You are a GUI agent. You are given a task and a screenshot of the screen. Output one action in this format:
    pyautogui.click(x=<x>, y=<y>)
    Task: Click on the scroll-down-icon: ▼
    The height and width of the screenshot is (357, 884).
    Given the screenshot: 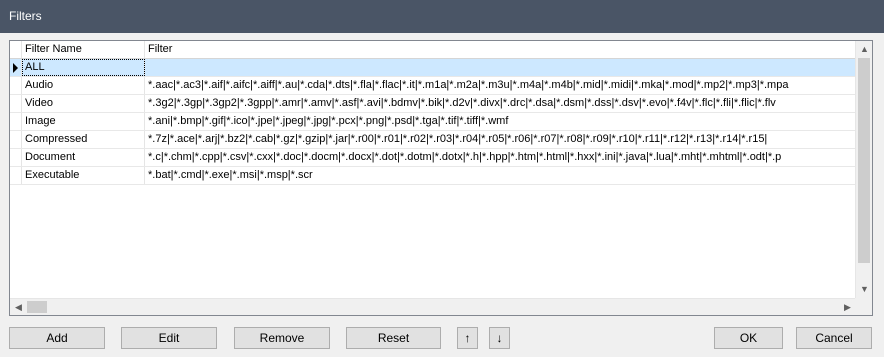 What is the action you would take?
    pyautogui.click(x=864, y=289)
    